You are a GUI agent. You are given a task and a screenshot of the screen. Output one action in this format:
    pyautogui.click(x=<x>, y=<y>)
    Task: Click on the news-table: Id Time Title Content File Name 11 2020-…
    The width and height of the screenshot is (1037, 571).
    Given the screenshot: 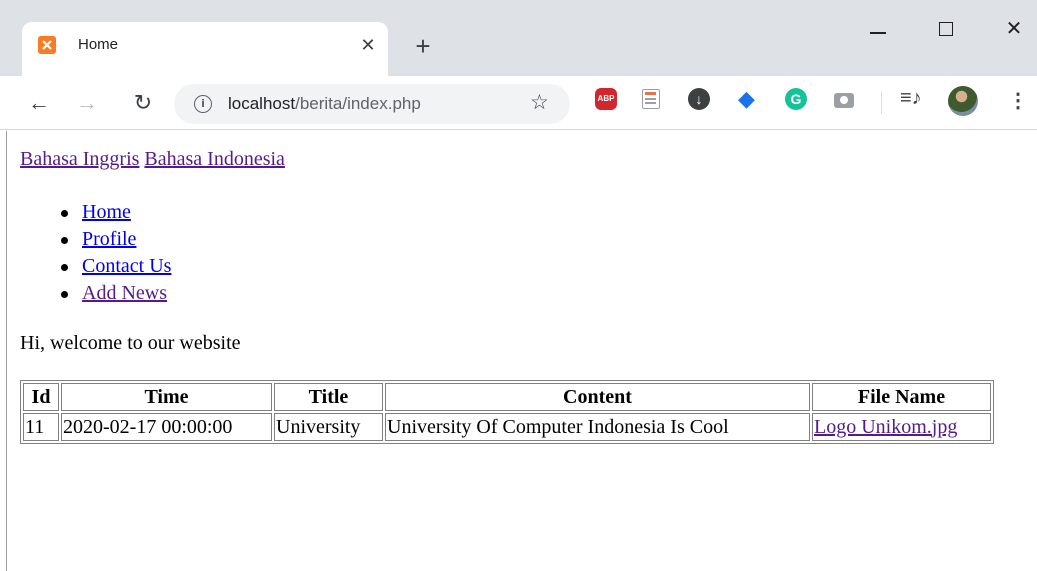 What is the action you would take?
    pyautogui.click(x=507, y=412)
    